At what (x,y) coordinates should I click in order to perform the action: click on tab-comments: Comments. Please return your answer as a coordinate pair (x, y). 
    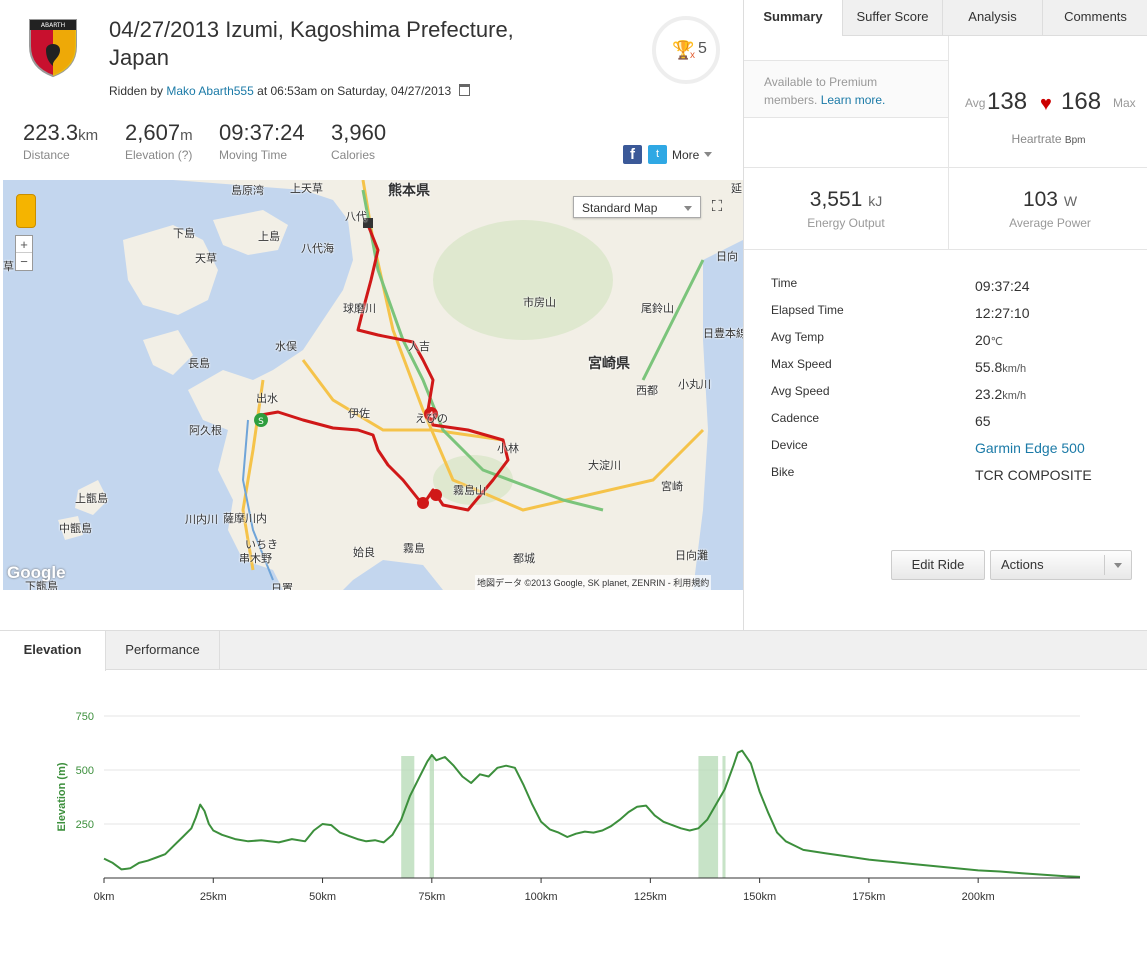
    Looking at the image, I should click on (1094, 18).